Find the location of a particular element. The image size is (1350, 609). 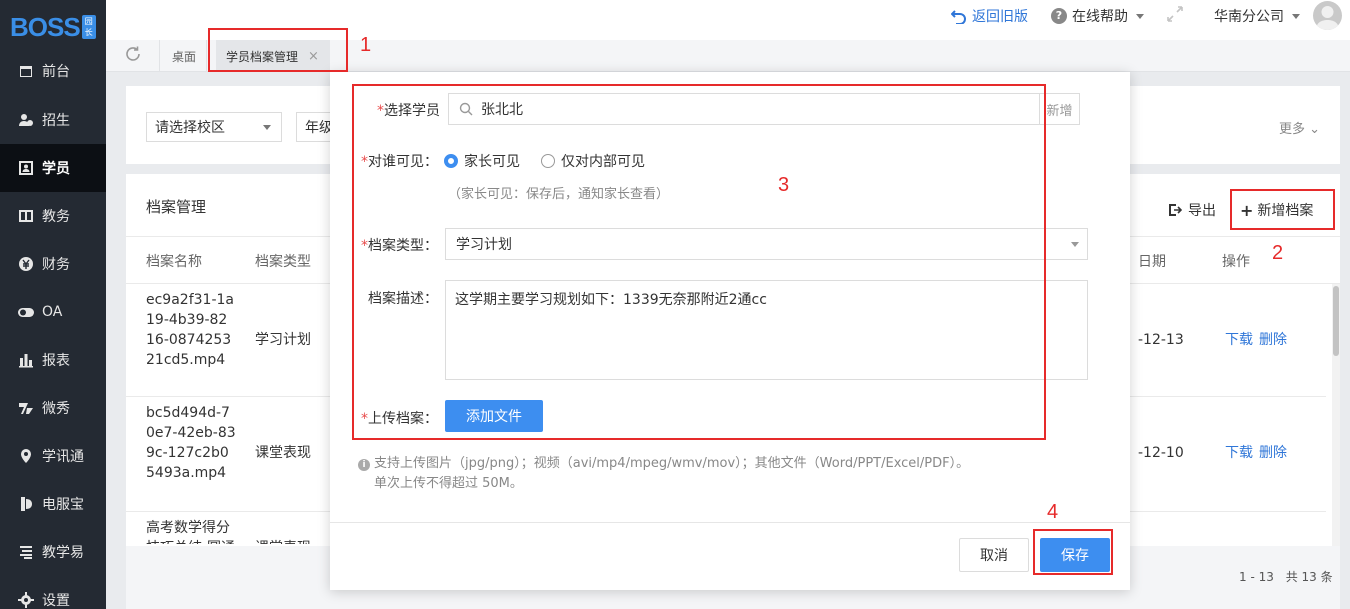

column-header-actions: 操作 is located at coordinates (1236, 262).